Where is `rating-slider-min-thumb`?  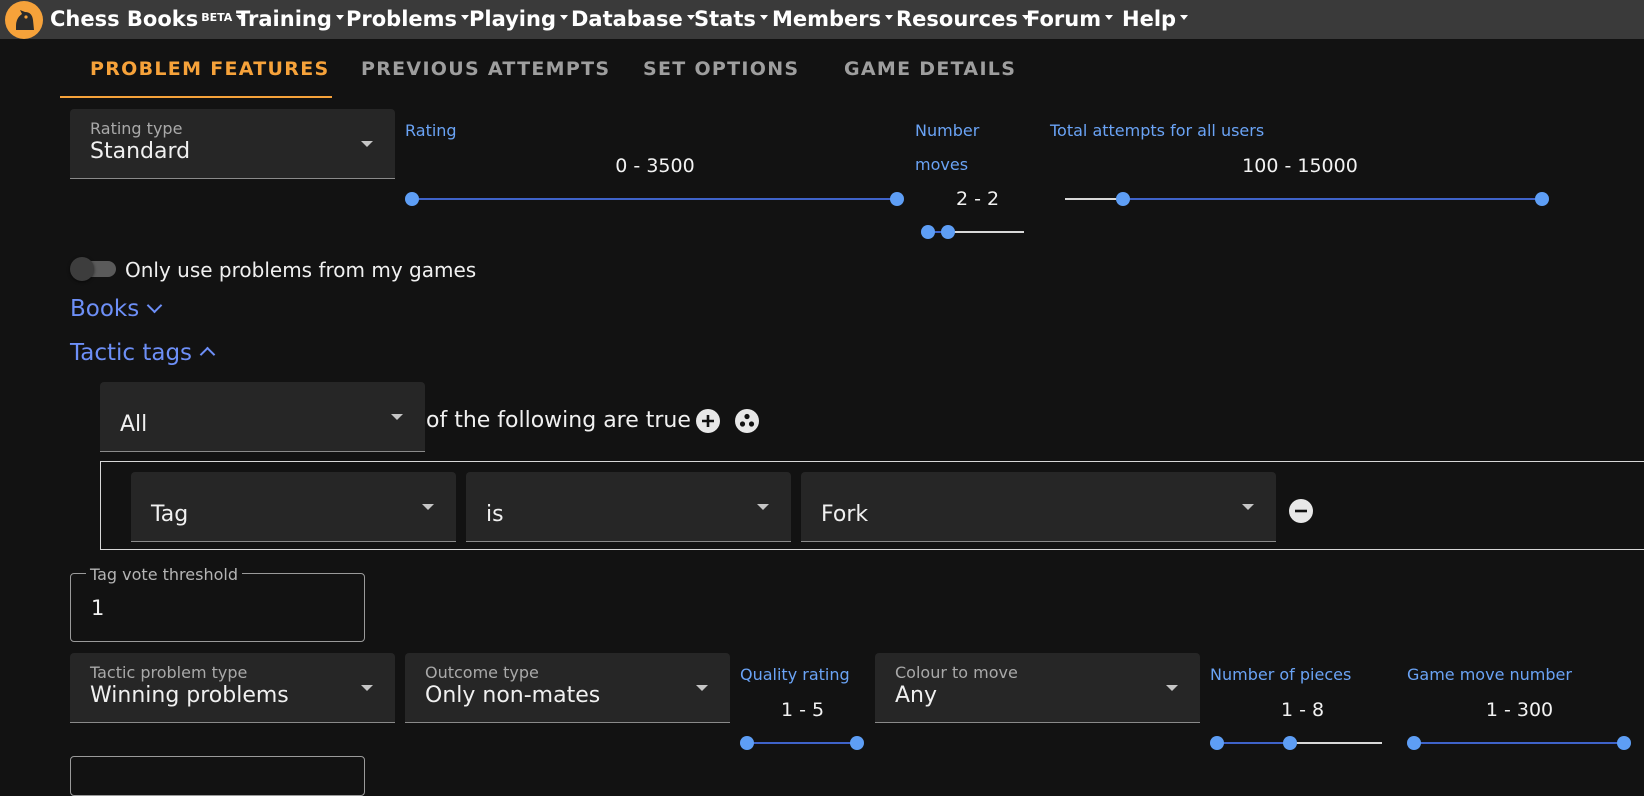
rating-slider-min-thumb is located at coordinates (412, 199).